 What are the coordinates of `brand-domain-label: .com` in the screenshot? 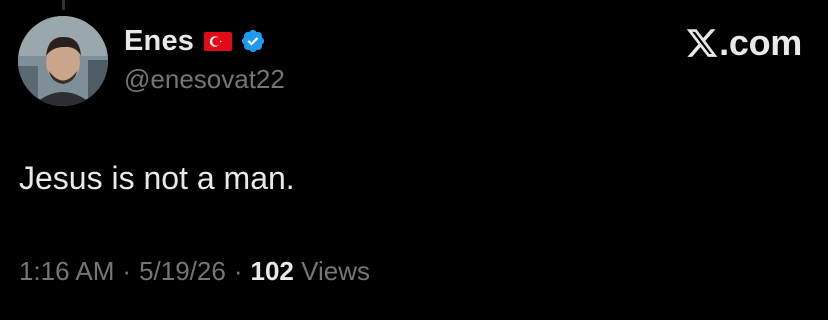 It's located at (760, 42).